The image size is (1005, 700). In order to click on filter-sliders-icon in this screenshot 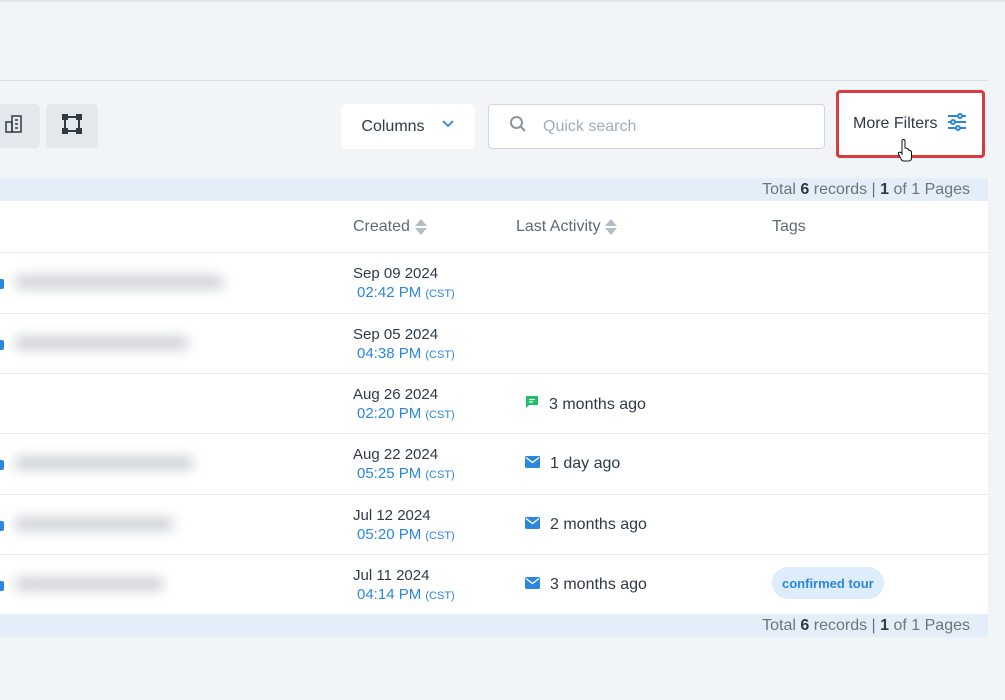, I will do `click(957, 124)`.